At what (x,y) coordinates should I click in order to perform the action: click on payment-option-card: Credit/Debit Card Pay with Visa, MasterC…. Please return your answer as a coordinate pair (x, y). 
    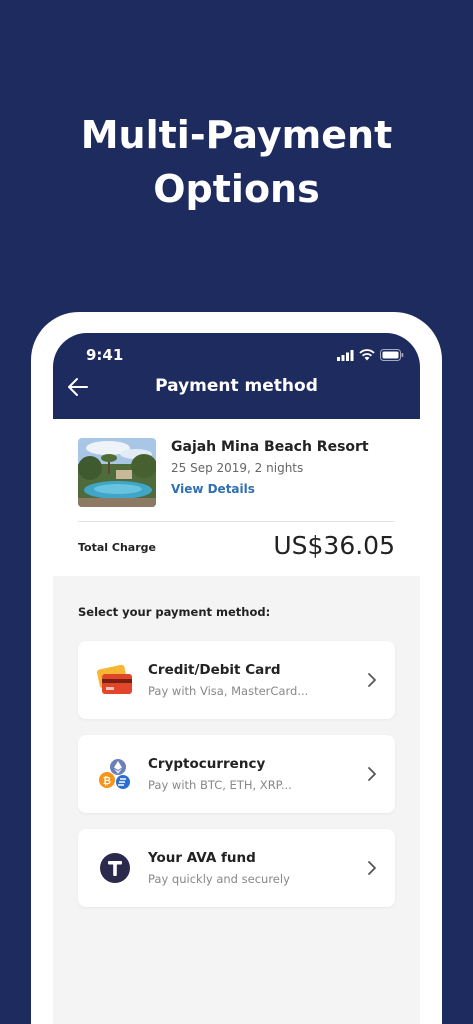
    Looking at the image, I should click on (236, 680).